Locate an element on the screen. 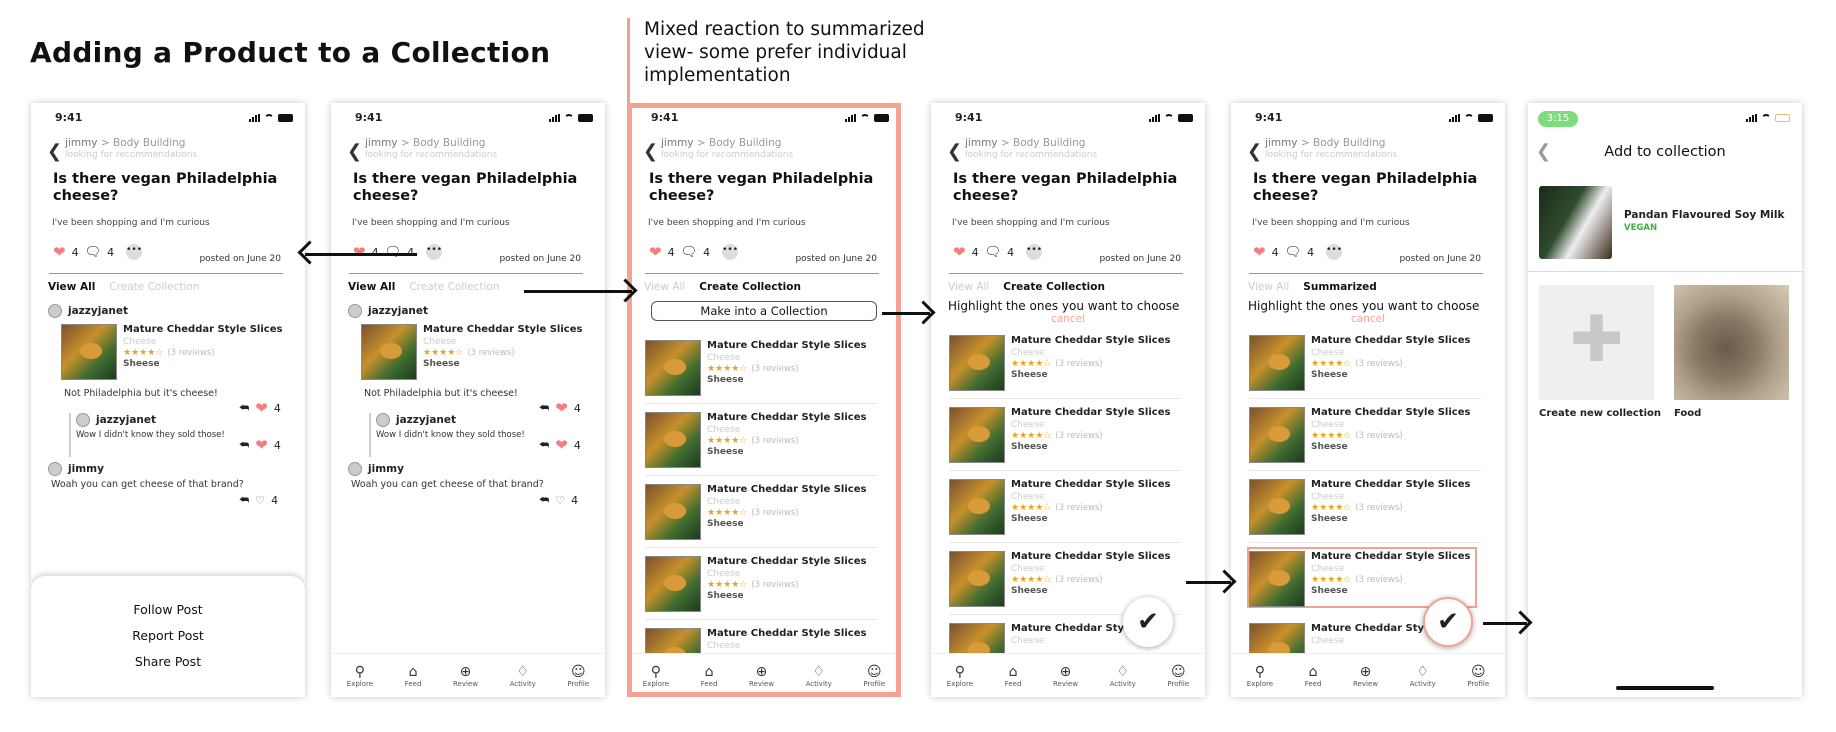 The width and height of the screenshot is (1836, 732). make-collection-button: Make into a Collection is located at coordinates (764, 311).